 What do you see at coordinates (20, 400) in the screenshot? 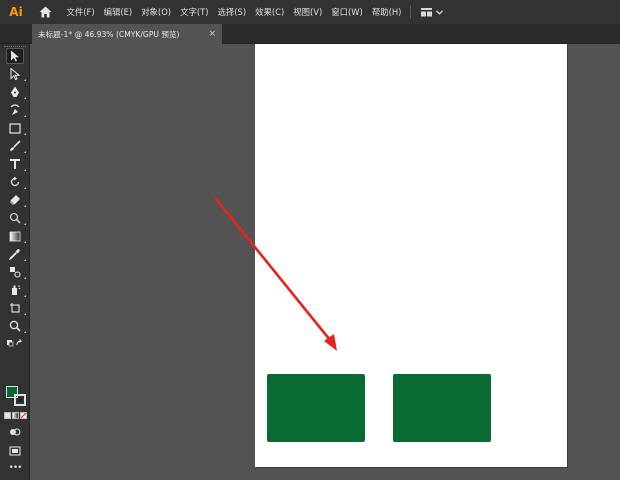
I see `stroke-swatch` at bounding box center [20, 400].